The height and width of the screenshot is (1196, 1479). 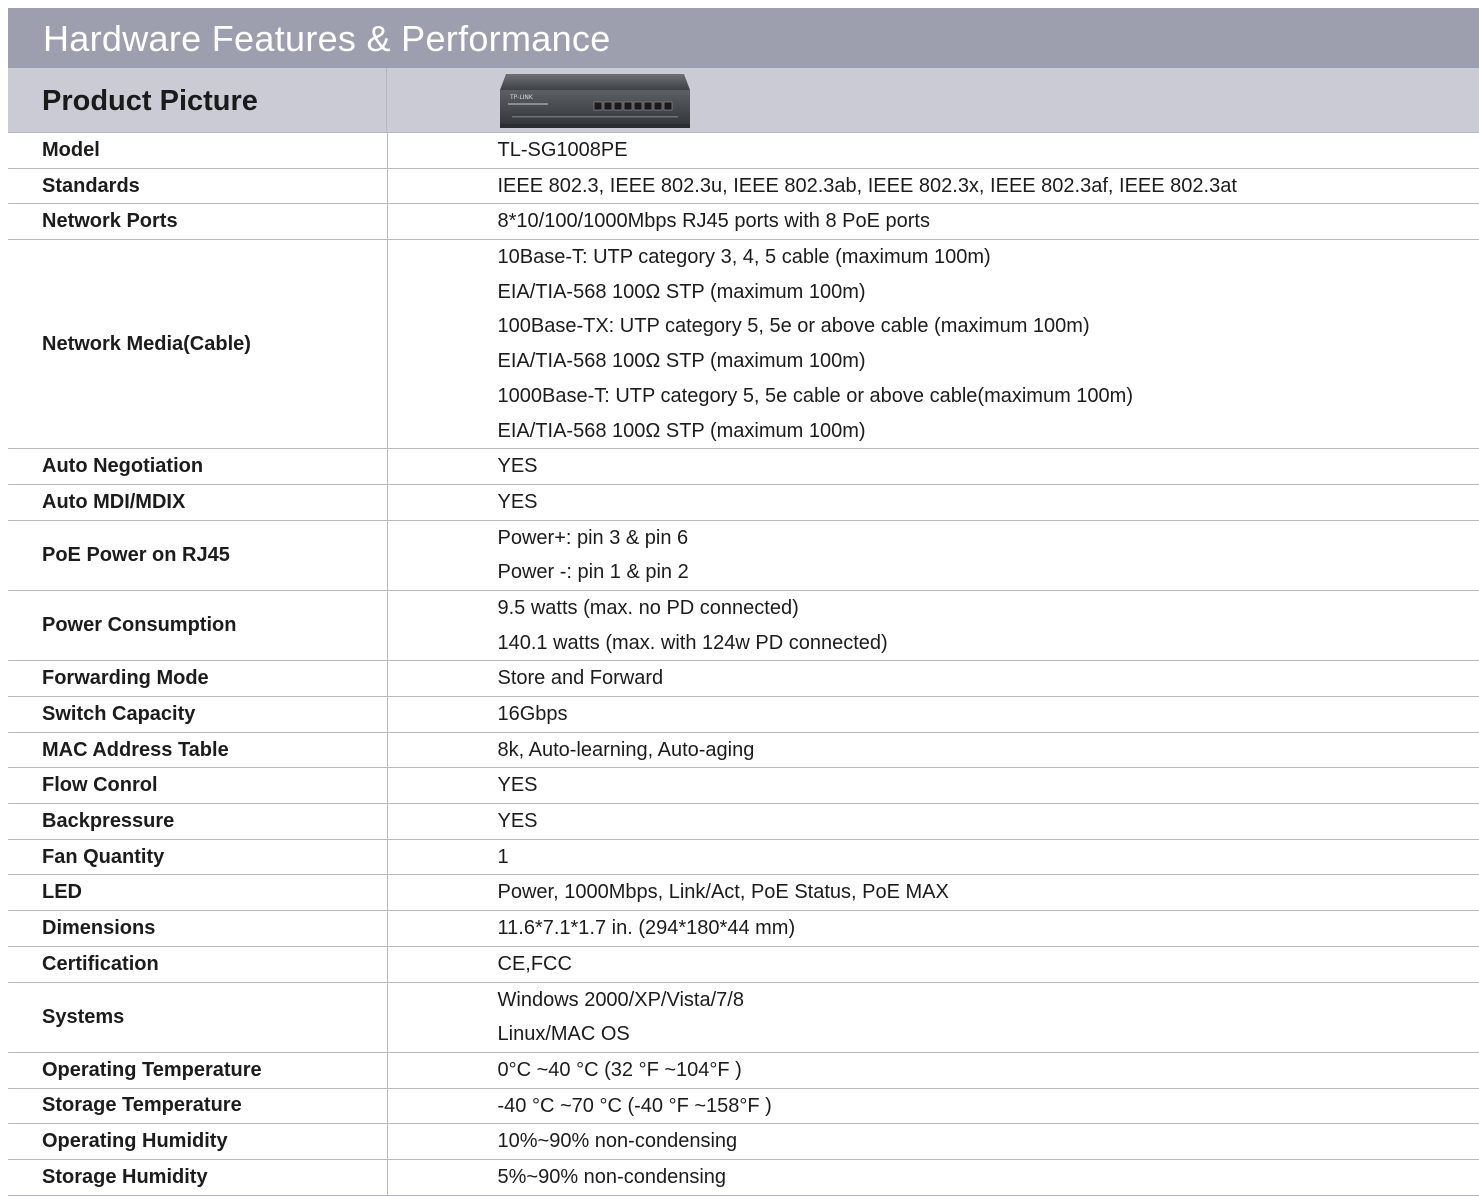 I want to click on spec-row: Backpressure YES, so click(x=743, y=822).